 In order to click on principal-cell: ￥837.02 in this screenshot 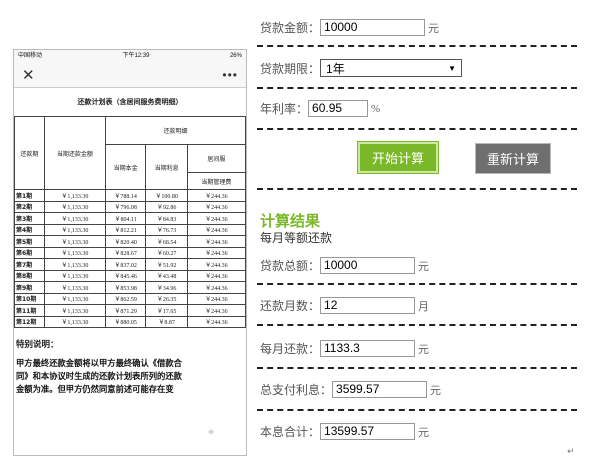, I will do `click(125, 264)`.